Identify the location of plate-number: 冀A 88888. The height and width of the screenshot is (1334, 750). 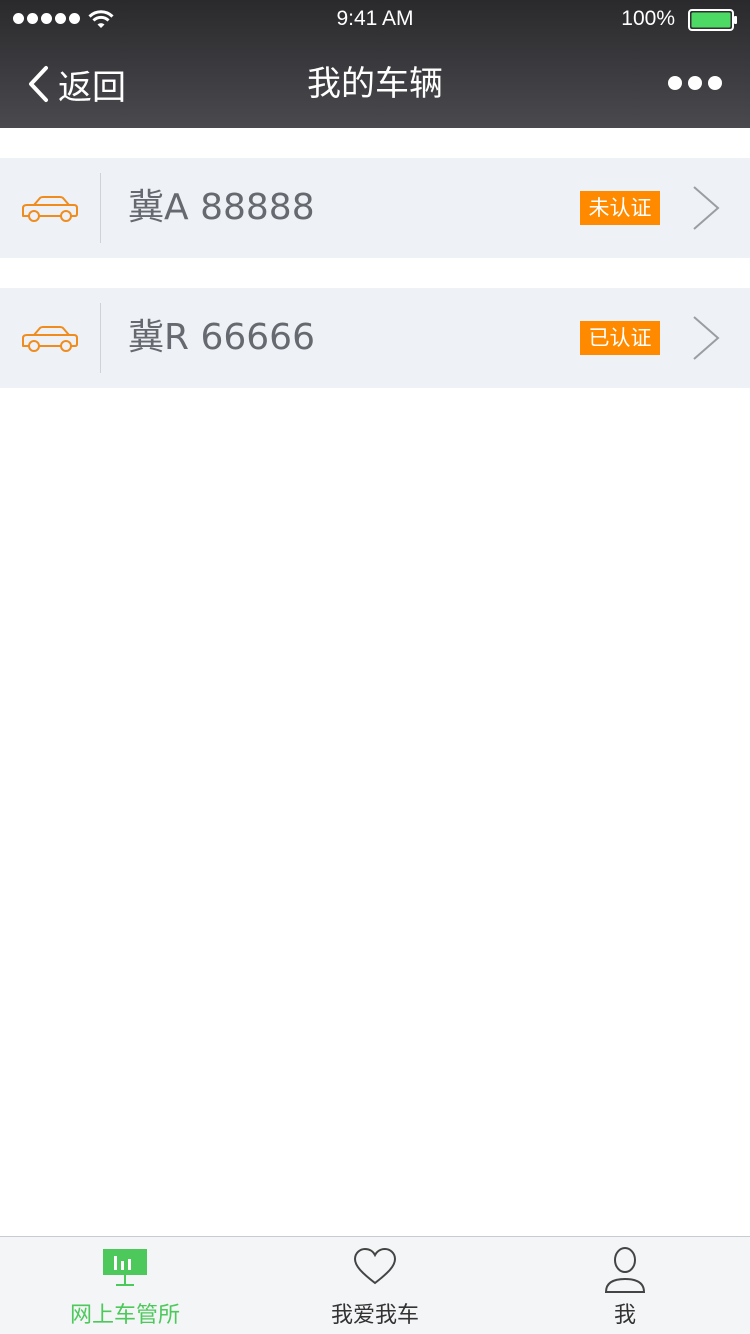
(221, 207).